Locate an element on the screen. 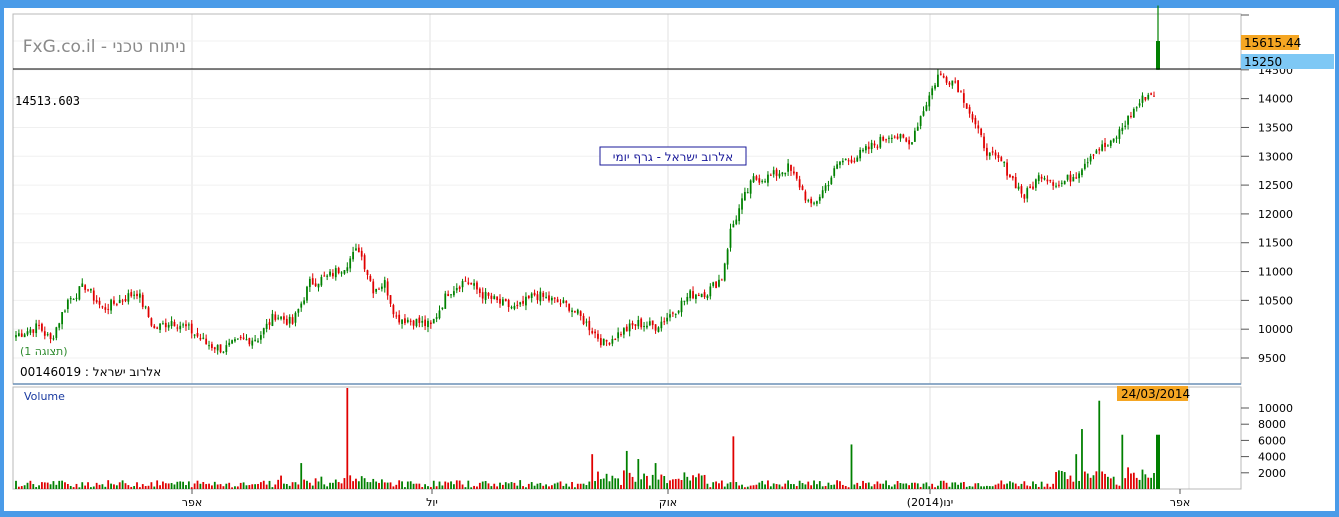 The height and width of the screenshot is (517, 1339). x-tick-label: אוק is located at coordinates (668, 502).